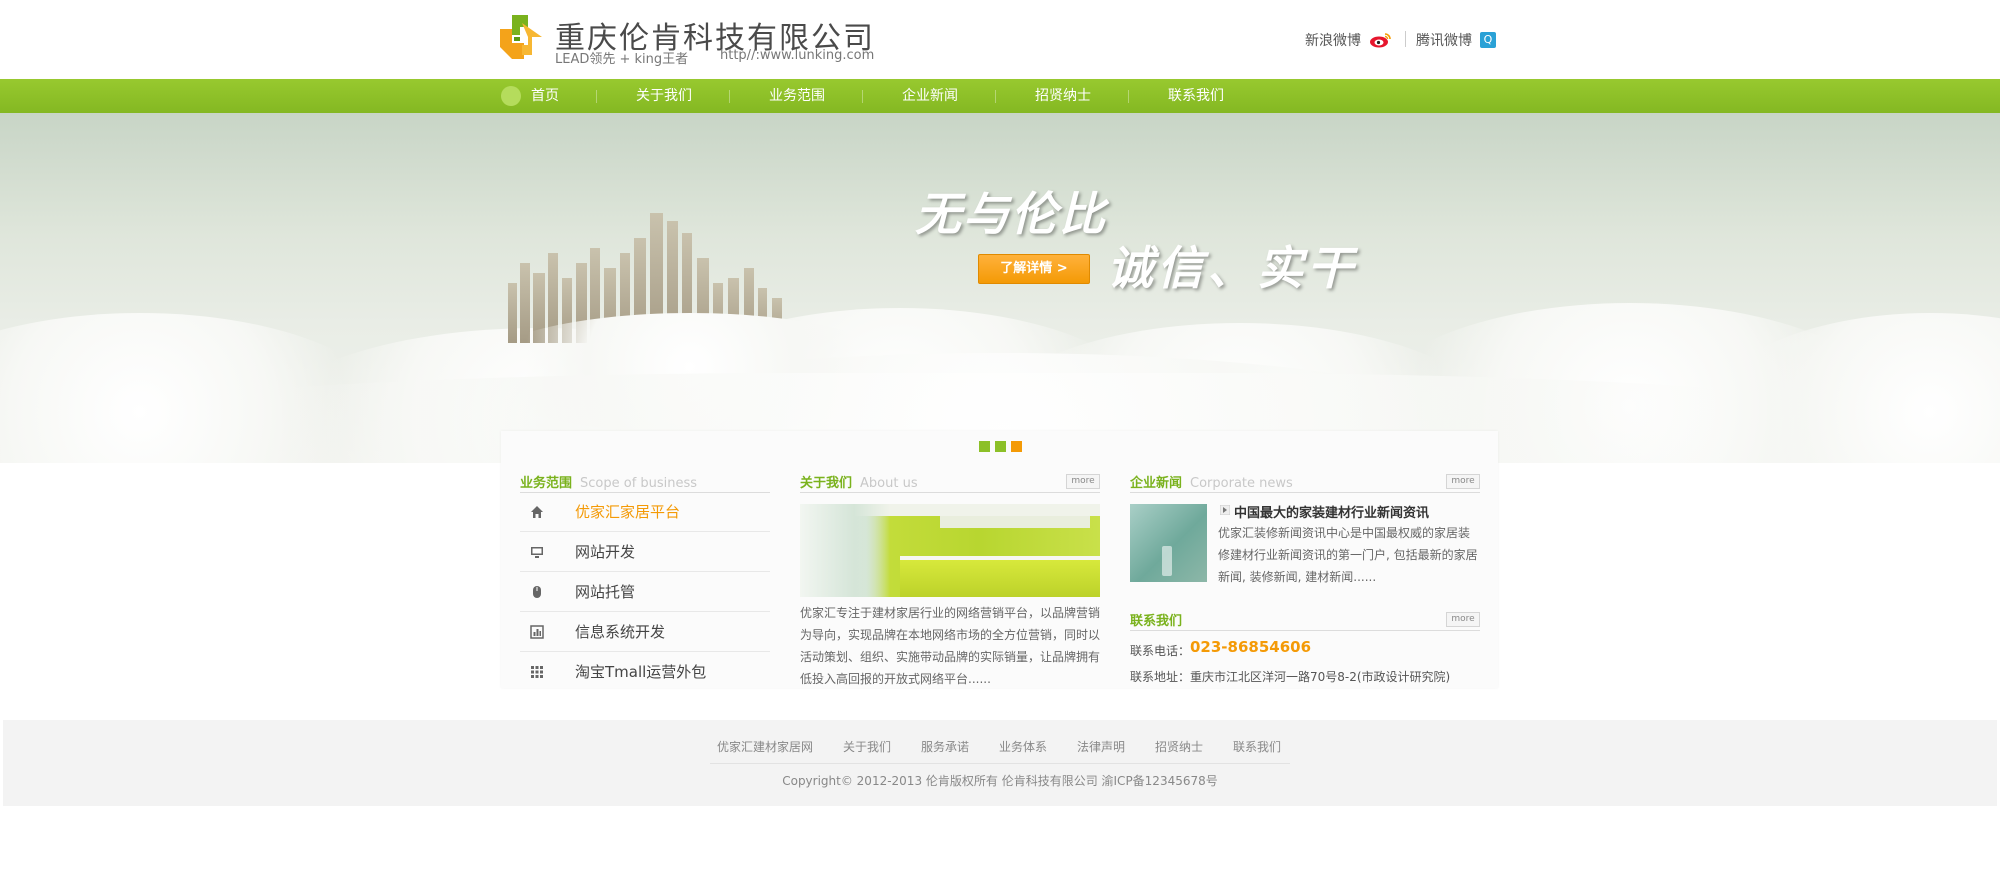 This screenshot has height=890, width=2000. Describe the element at coordinates (1257, 746) in the screenshot. I see `footer-link-contact: 联系我们` at that location.